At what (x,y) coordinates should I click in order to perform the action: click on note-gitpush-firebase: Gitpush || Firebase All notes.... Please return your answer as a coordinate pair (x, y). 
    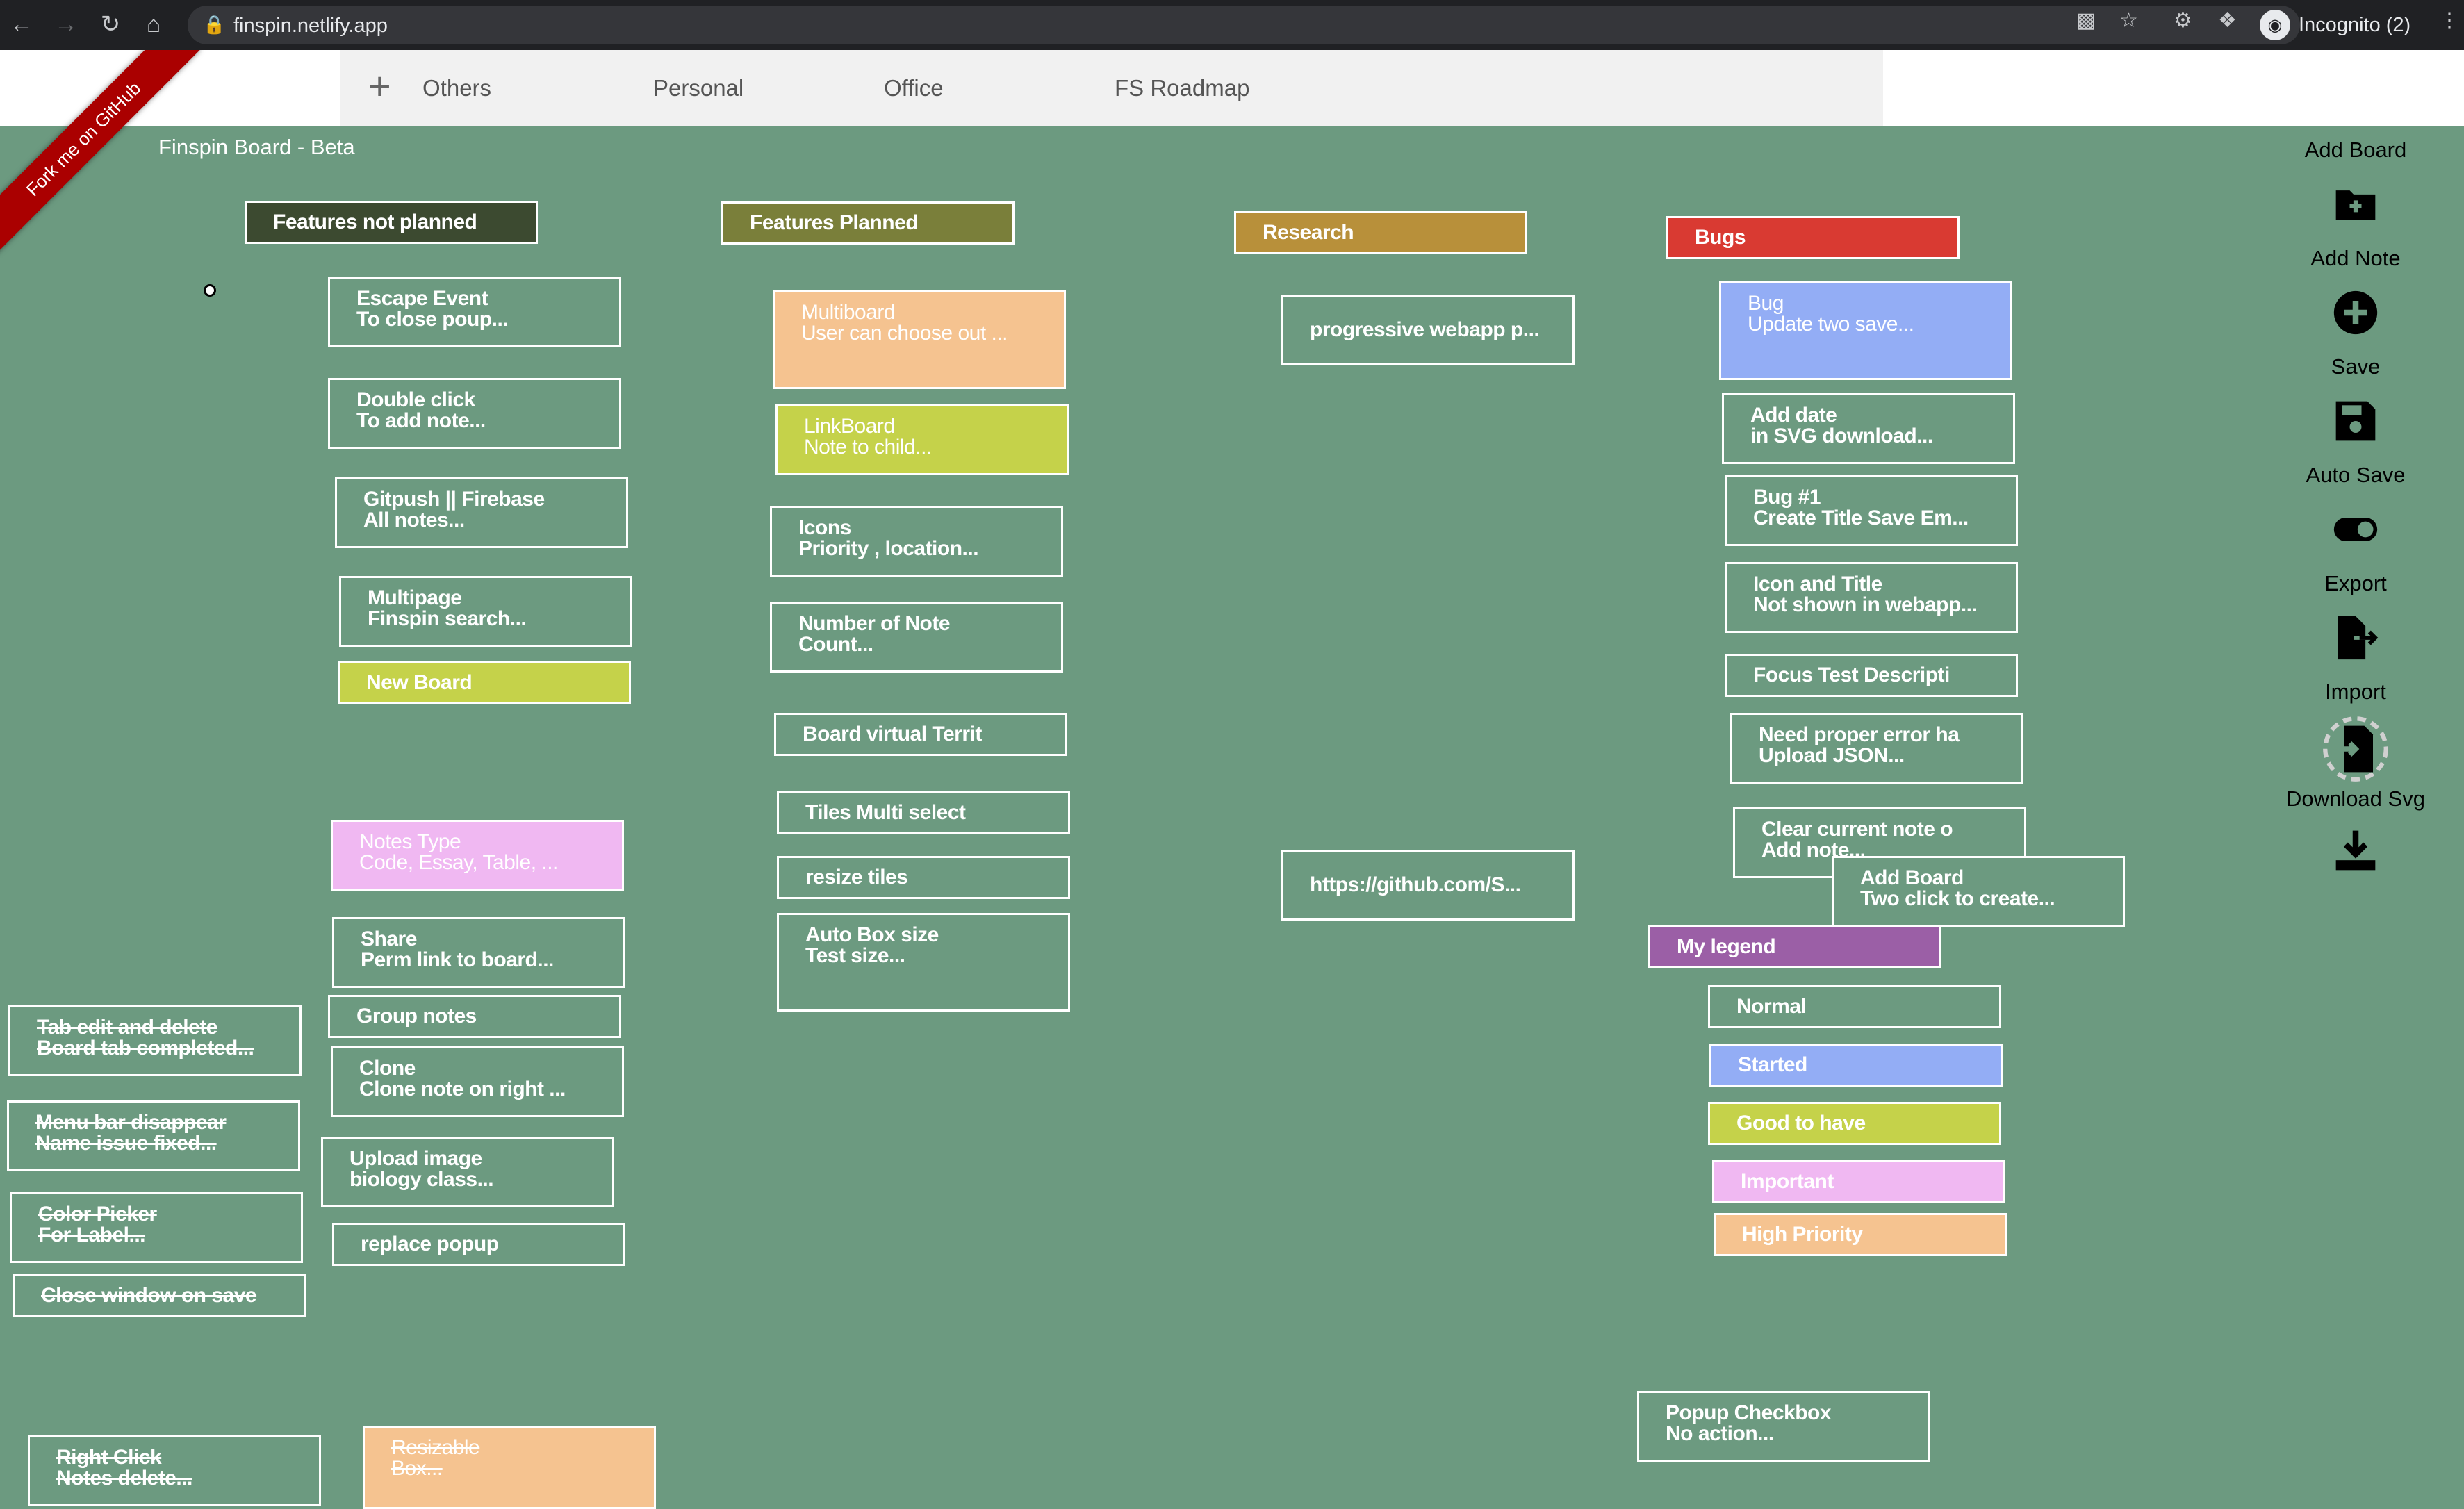
    Looking at the image, I should click on (481, 512).